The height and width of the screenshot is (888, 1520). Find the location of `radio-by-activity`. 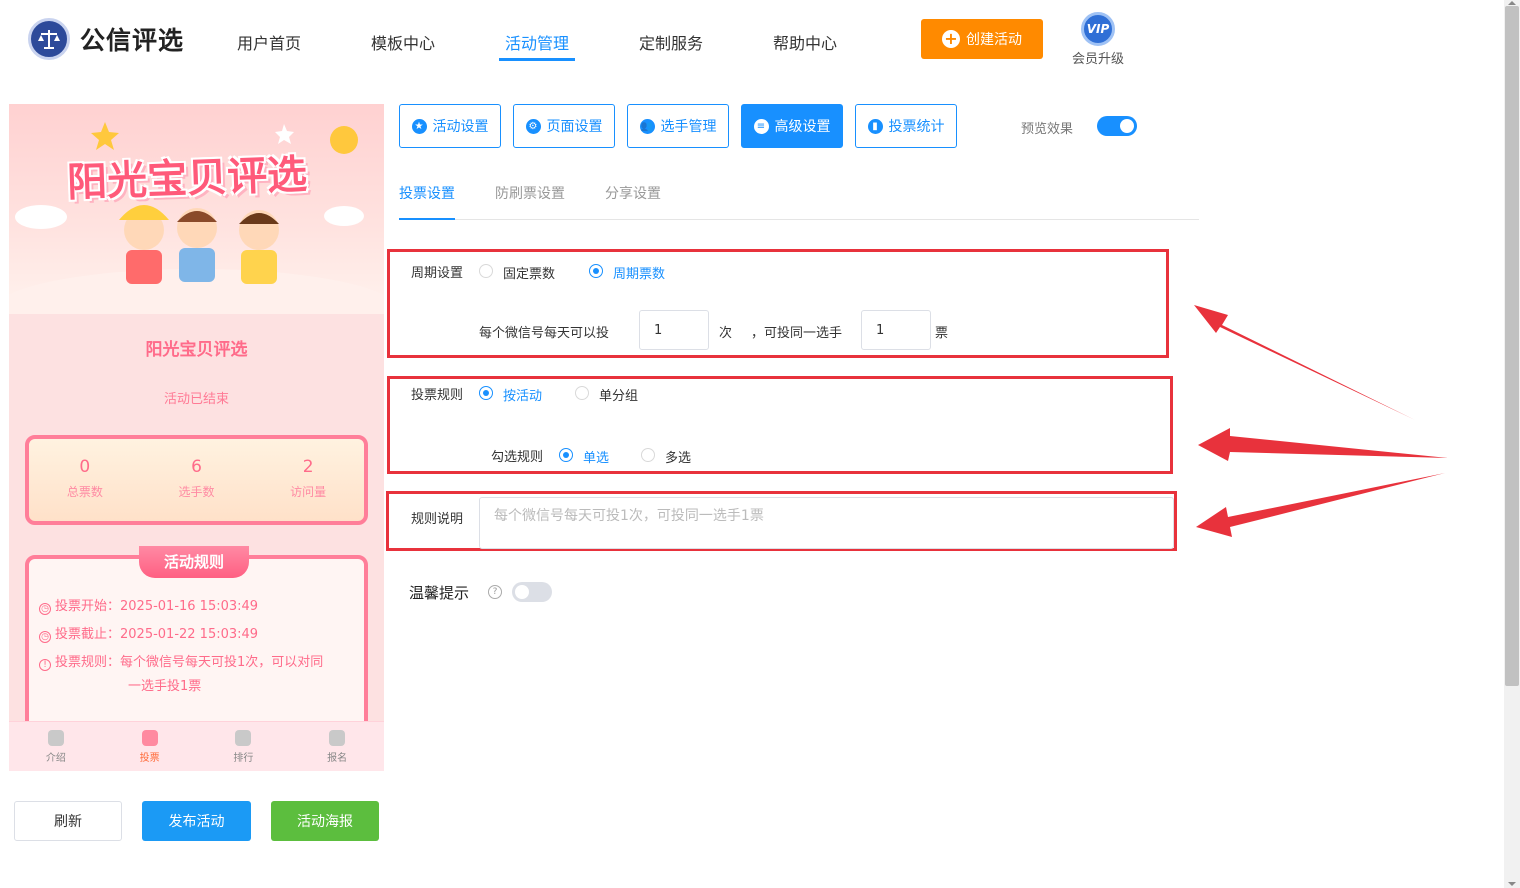

radio-by-activity is located at coordinates (486, 393).